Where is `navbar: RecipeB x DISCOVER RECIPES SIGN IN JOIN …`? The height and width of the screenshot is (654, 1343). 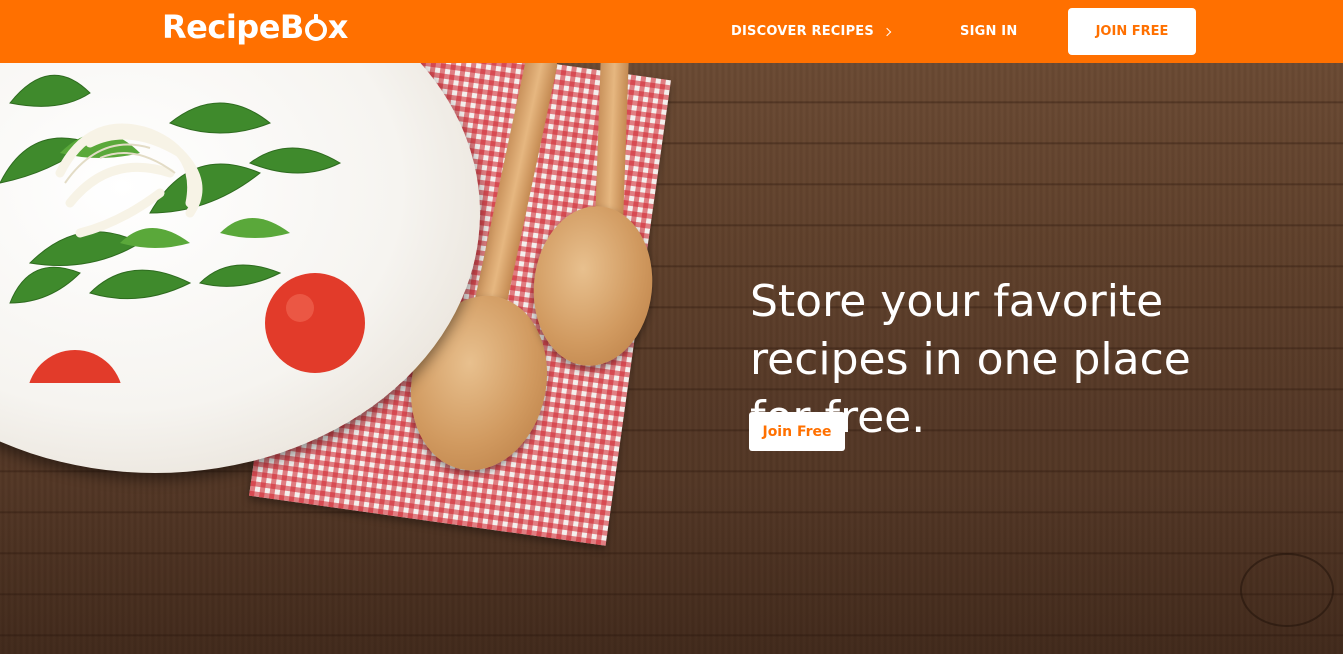 navbar: RecipeB x DISCOVER RECIPES SIGN IN JOIN … is located at coordinates (671, 31).